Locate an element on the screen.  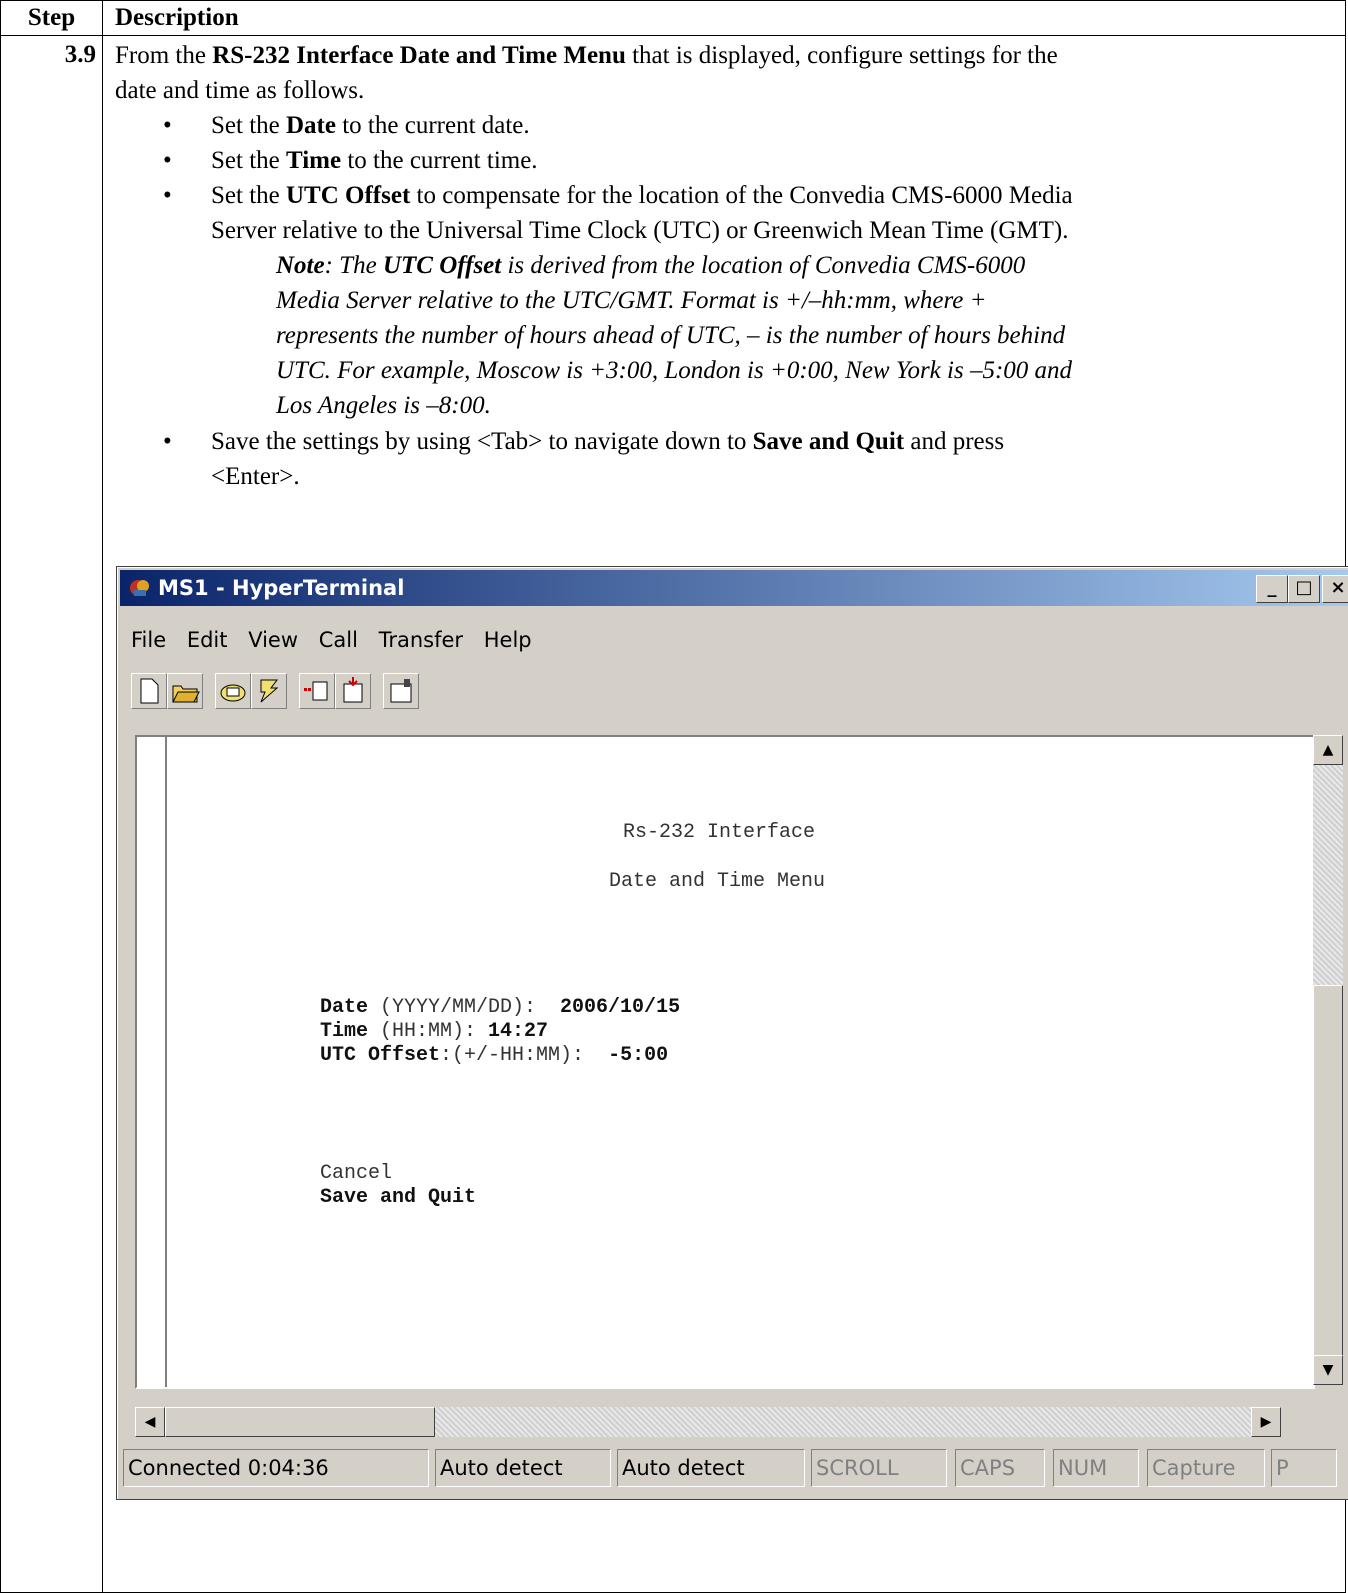
scroll-left-icon: ◀ is located at coordinates (150, 1422).